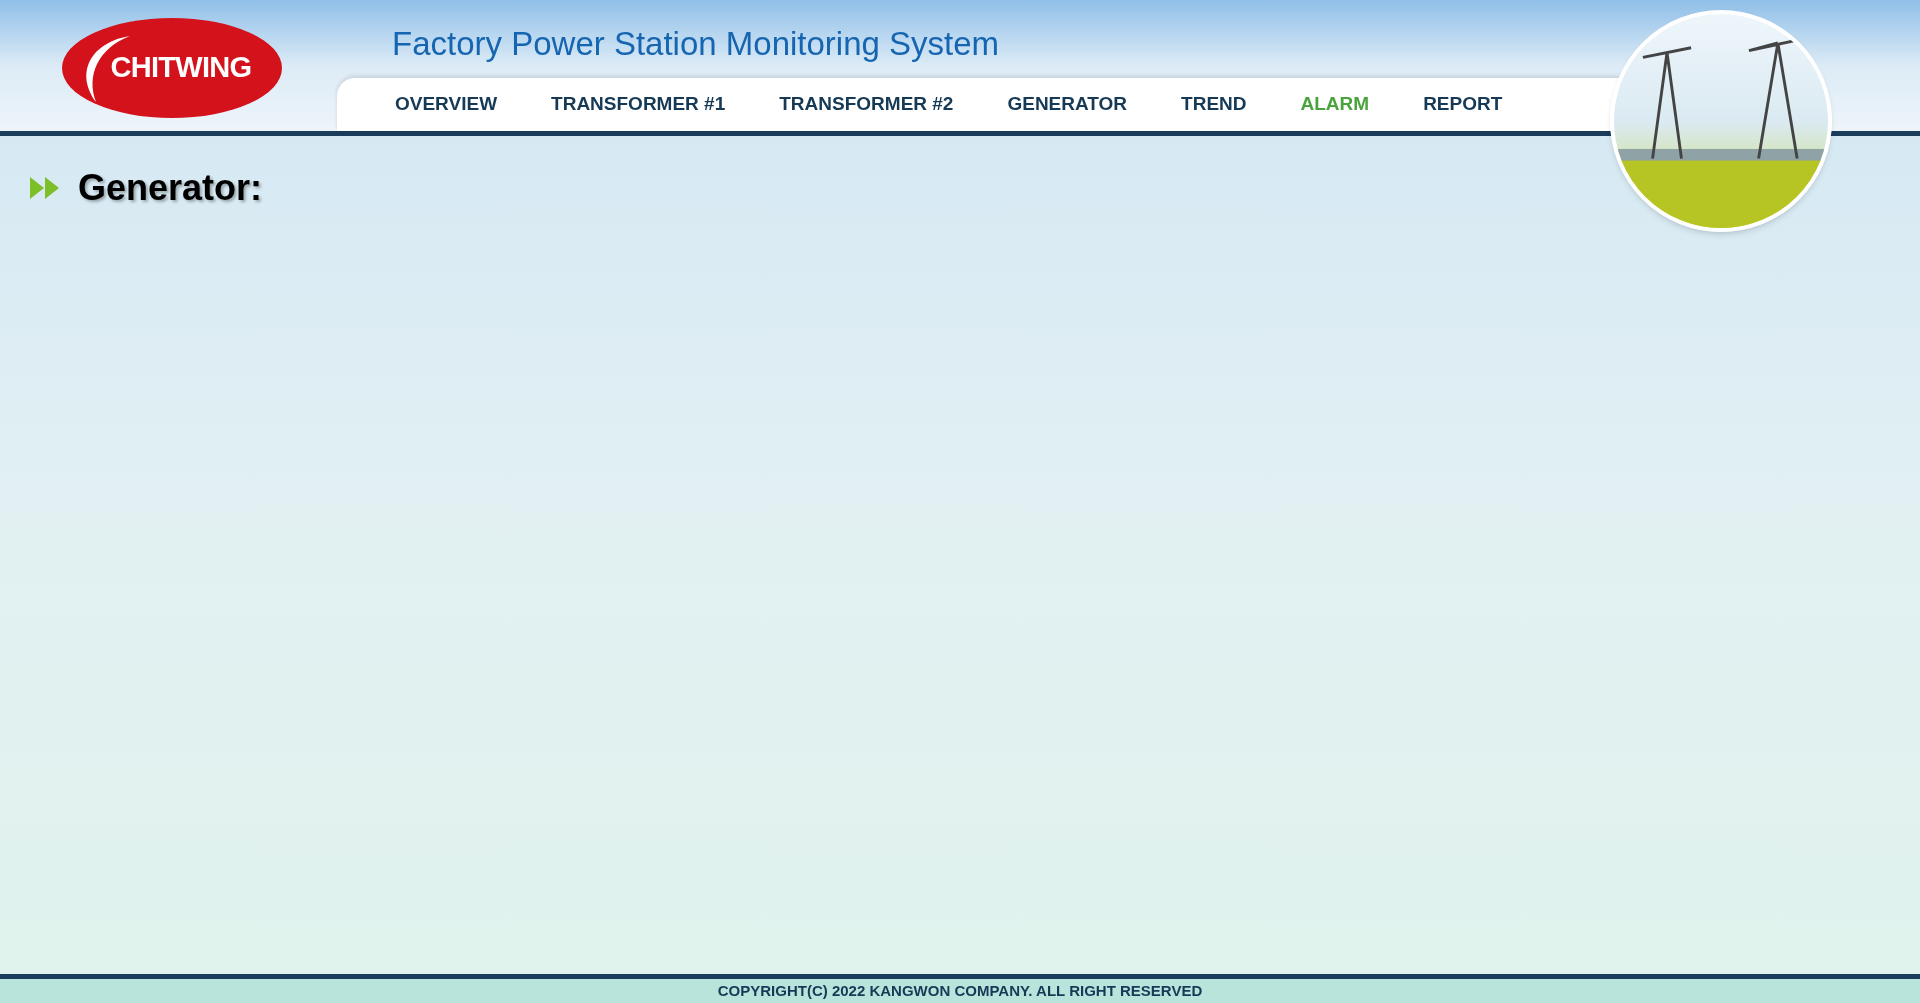 The height and width of the screenshot is (1003, 1920). Describe the element at coordinates (446, 104) in the screenshot. I see `nav-tab: OVERVIEW` at that location.